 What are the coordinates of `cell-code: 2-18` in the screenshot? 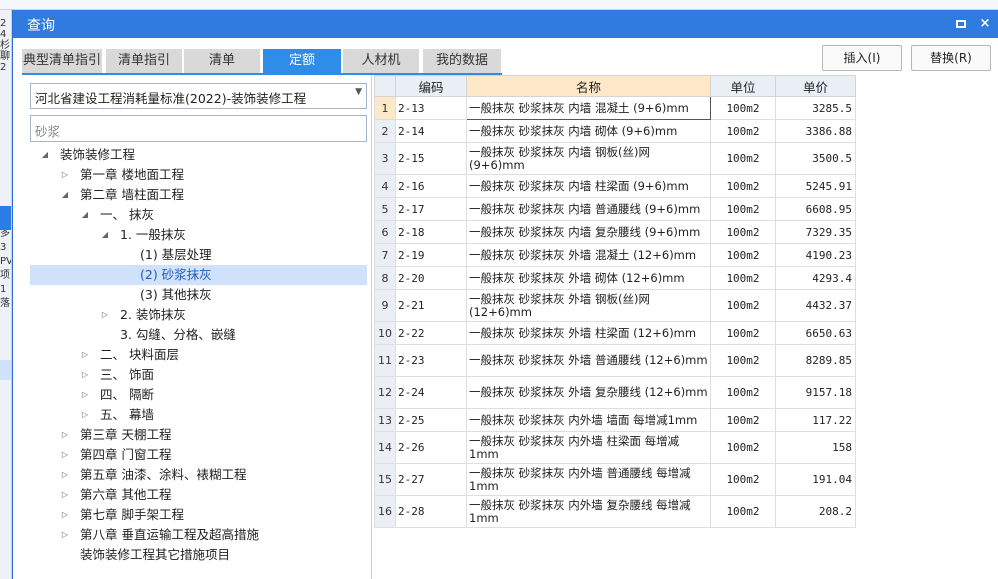 It's located at (431, 232).